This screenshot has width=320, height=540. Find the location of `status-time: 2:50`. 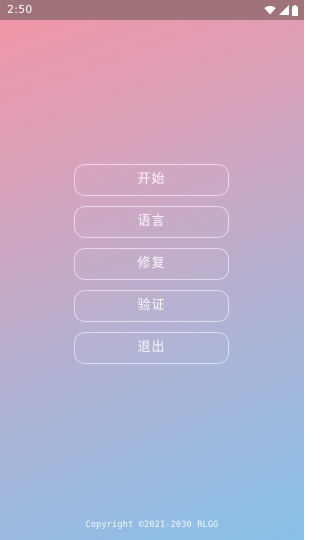

status-time: 2:50 is located at coordinates (20, 9).